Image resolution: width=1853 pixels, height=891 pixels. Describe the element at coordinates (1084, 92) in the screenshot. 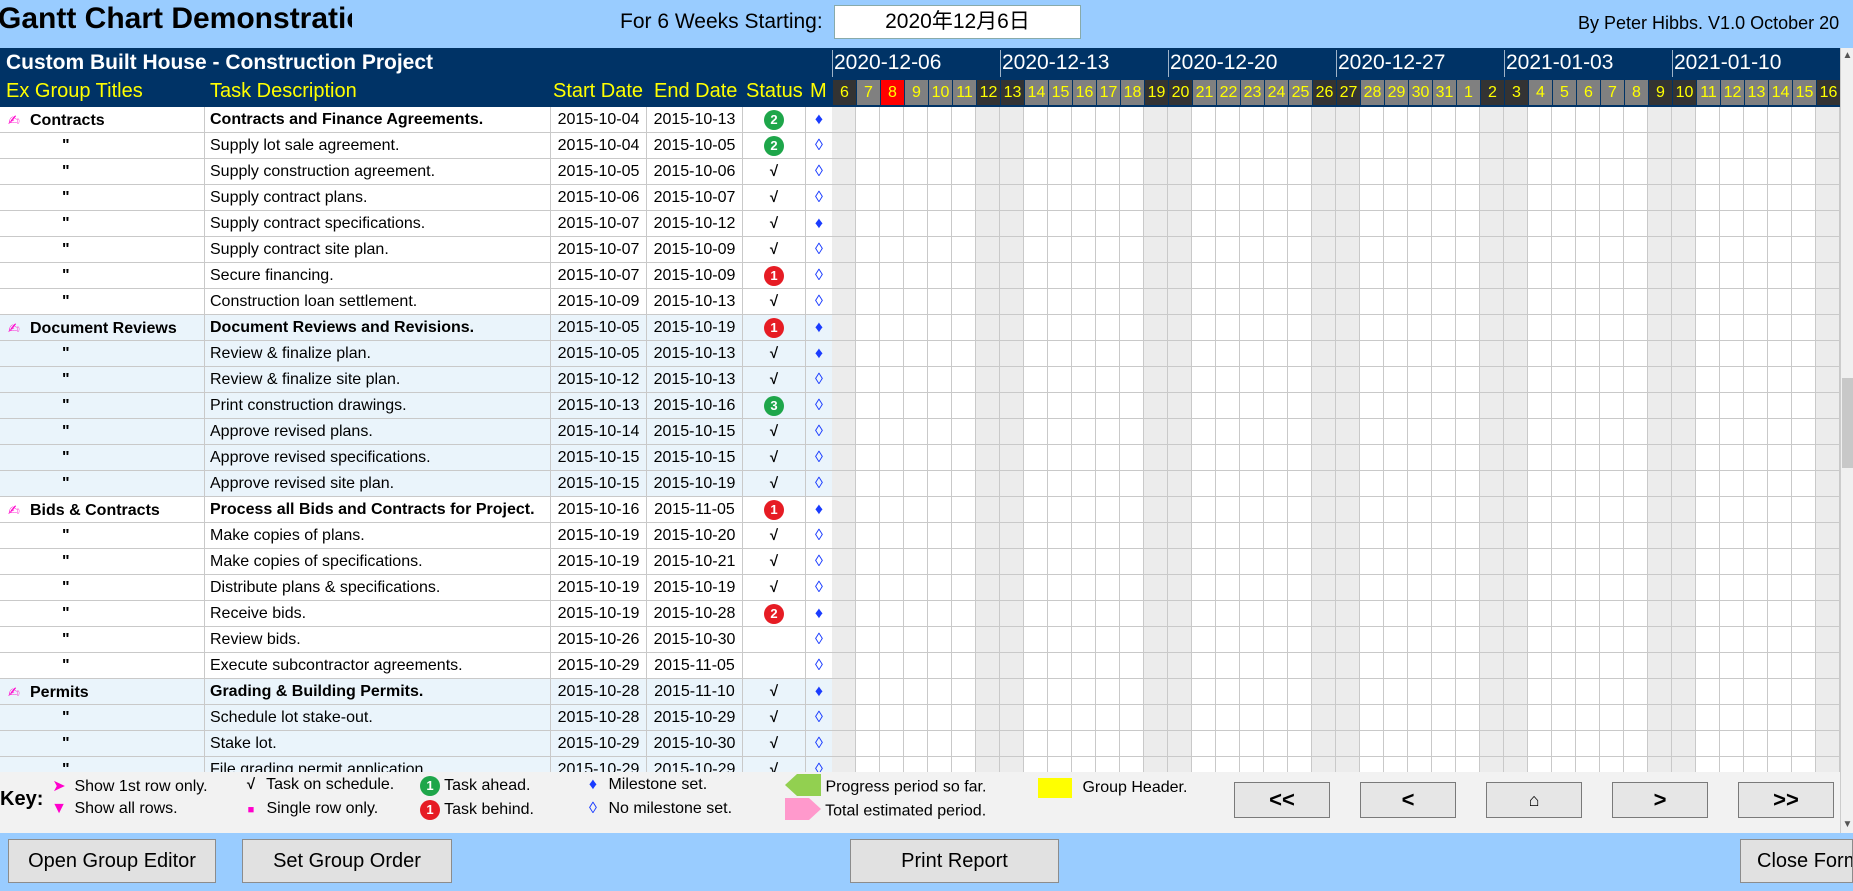

I see `day-cell: 16` at that location.